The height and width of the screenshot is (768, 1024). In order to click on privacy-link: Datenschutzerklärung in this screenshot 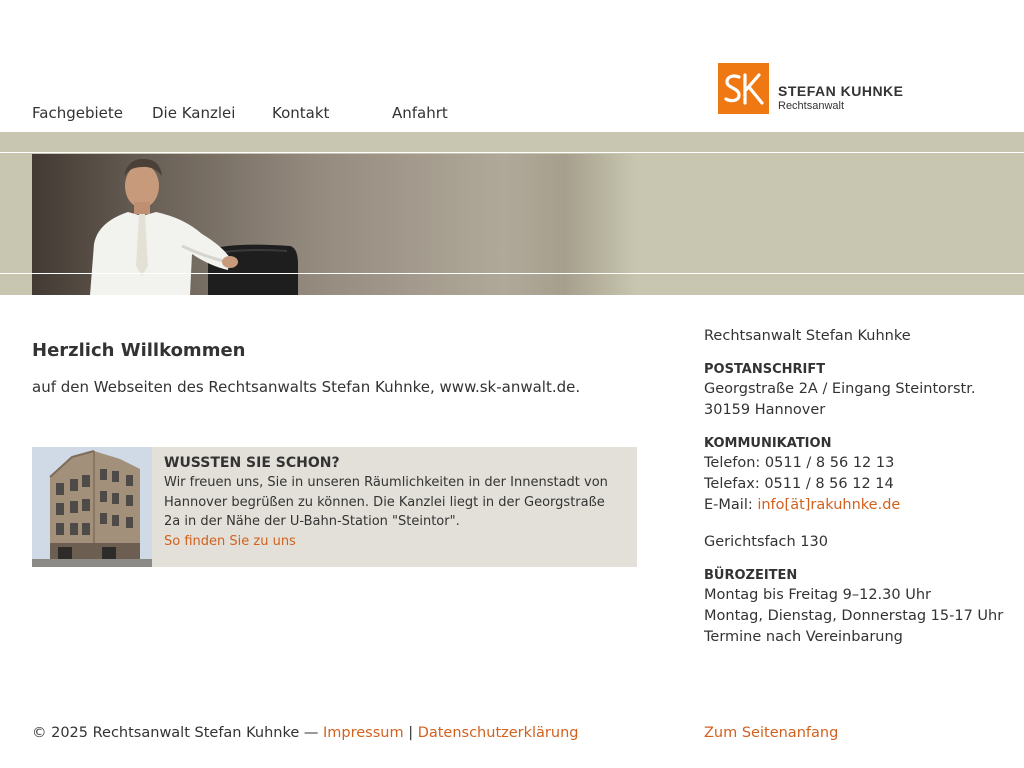, I will do `click(498, 733)`.